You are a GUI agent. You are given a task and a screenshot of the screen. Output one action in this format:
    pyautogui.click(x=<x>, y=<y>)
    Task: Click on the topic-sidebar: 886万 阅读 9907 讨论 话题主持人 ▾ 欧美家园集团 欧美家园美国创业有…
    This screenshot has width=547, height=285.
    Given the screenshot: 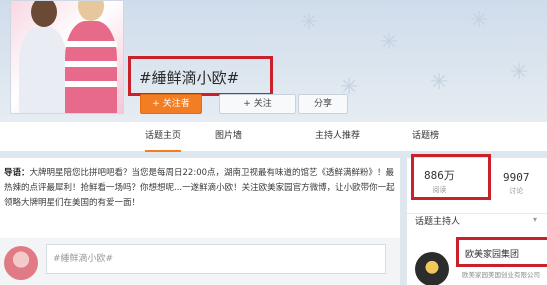 What is the action you would take?
    pyautogui.click(x=477, y=219)
    